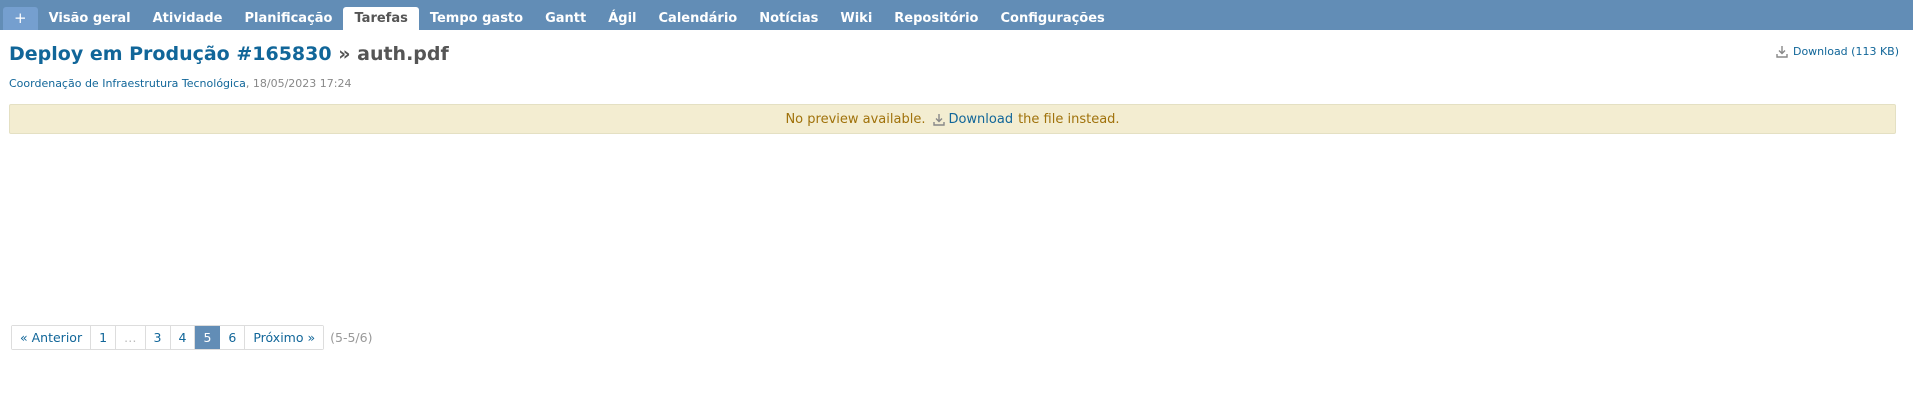 This screenshot has height=404, width=1913. Describe the element at coordinates (188, 18) in the screenshot. I see `tab-activity: Atividade` at that location.